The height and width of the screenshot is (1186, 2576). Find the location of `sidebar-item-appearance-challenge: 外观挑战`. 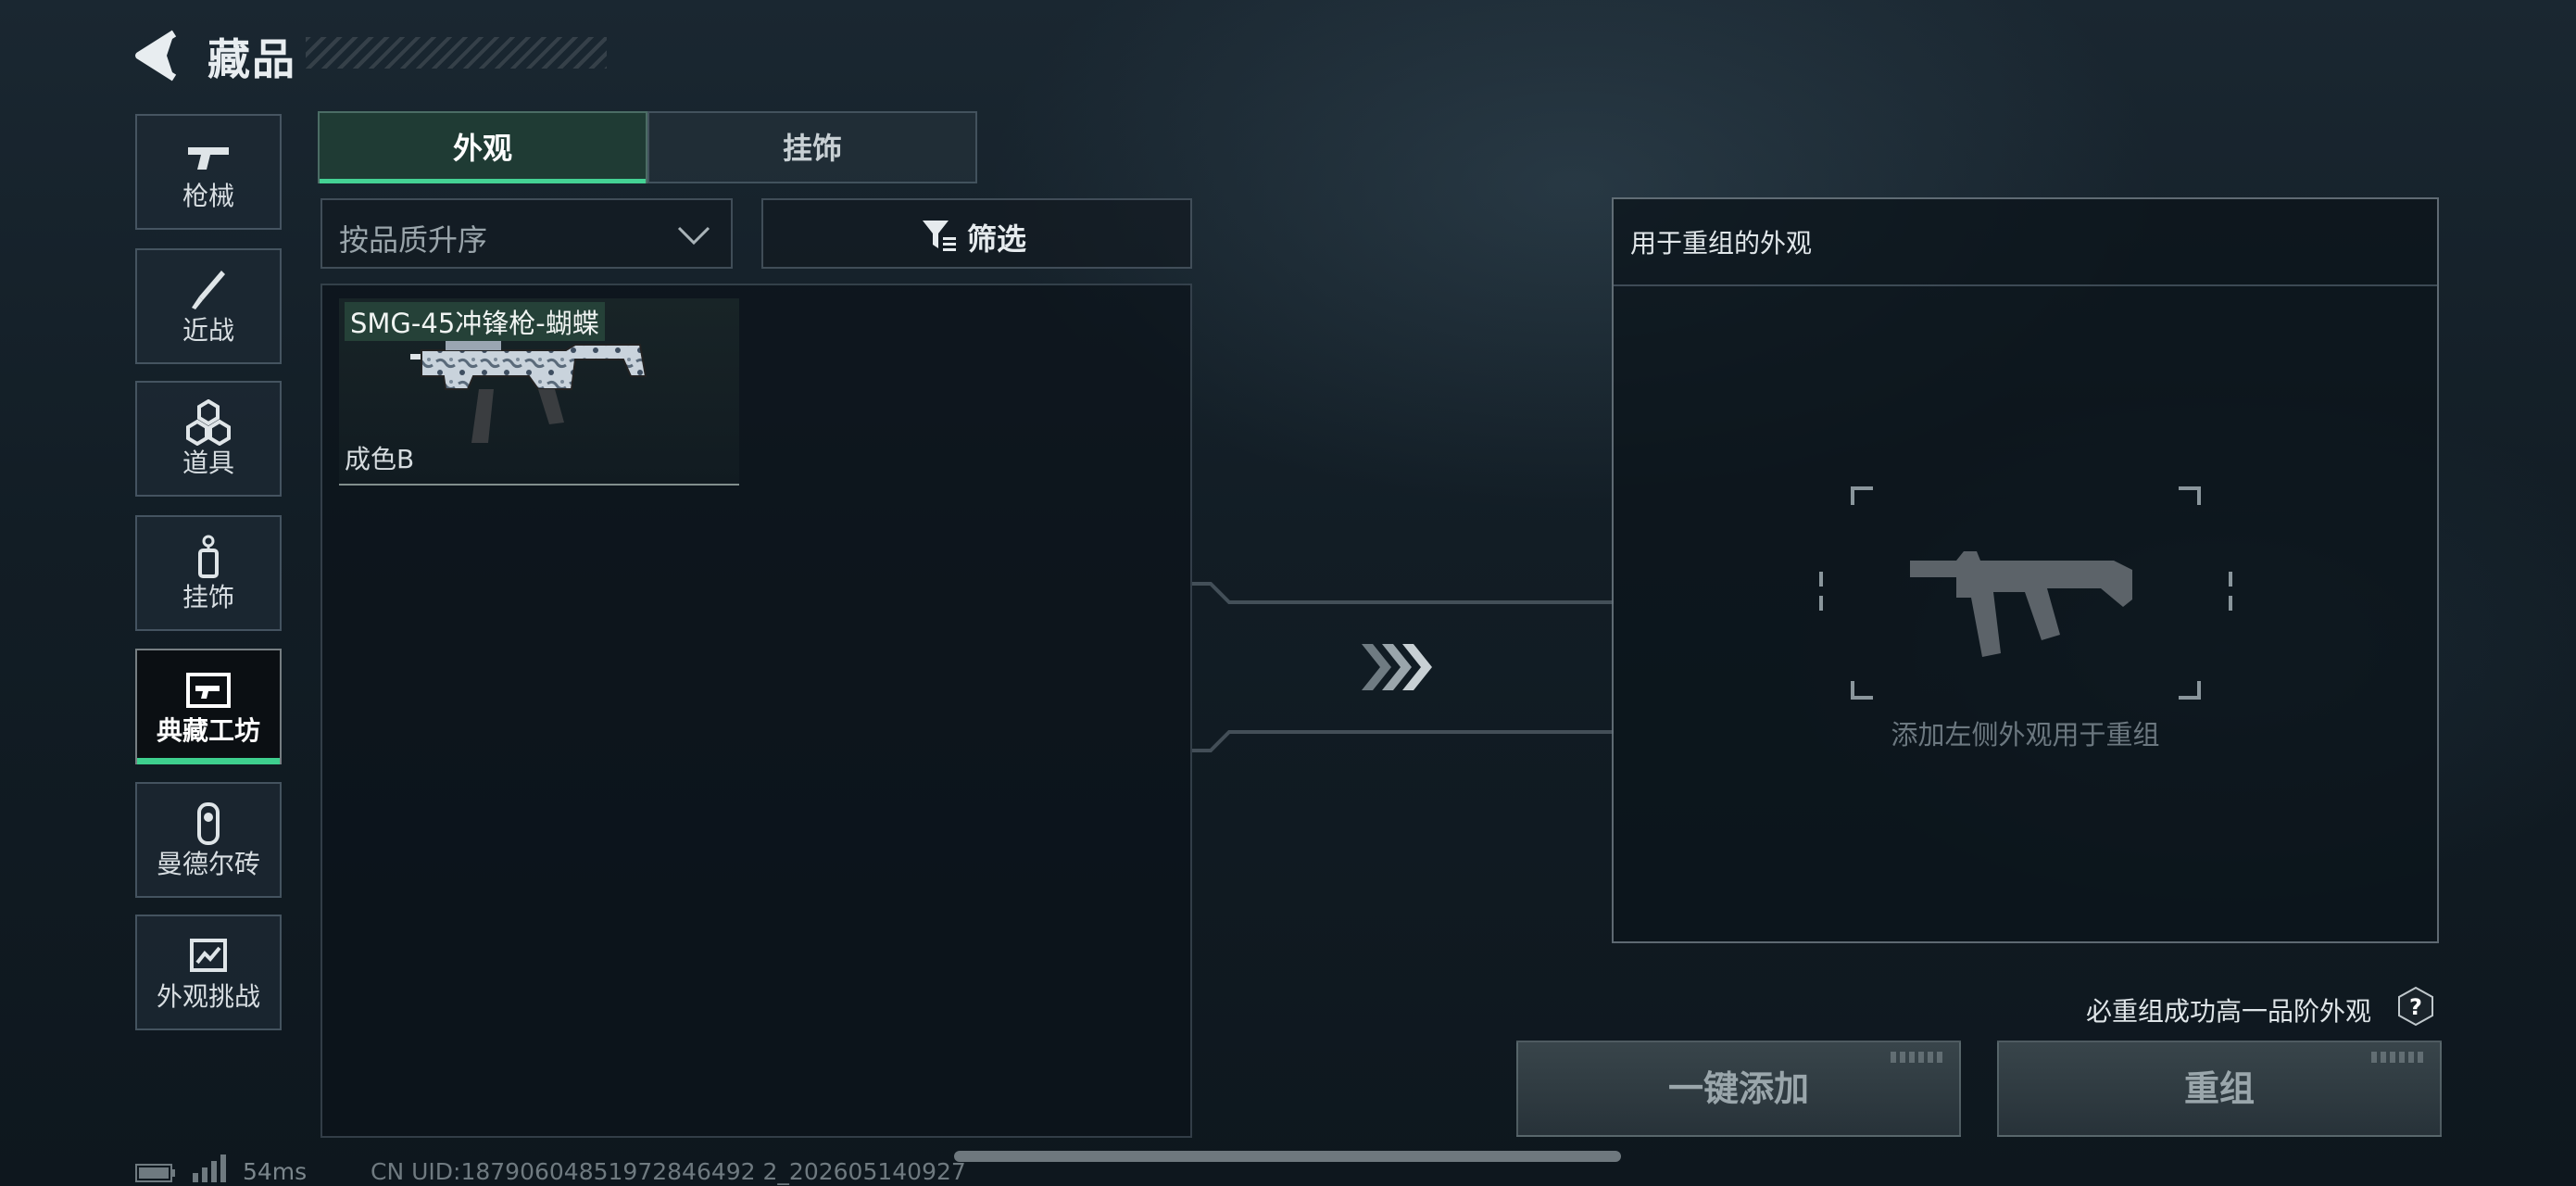

sidebar-item-appearance-challenge: 外观挑战 is located at coordinates (208, 972).